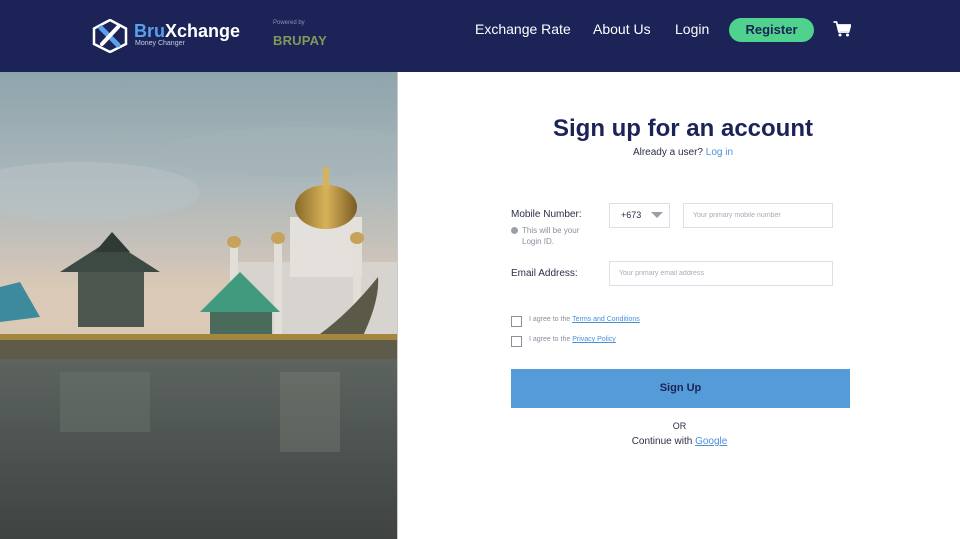  I want to click on privacy-prefix: I agree to the, so click(550, 339).